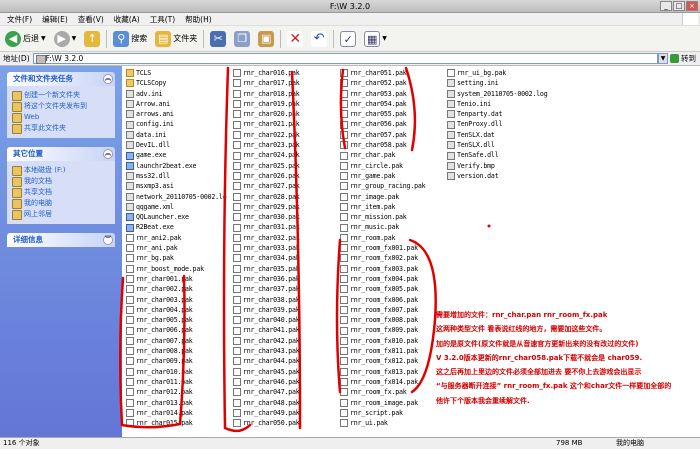  I want to click on file-item: rnr_image.pak, so click(382, 197).